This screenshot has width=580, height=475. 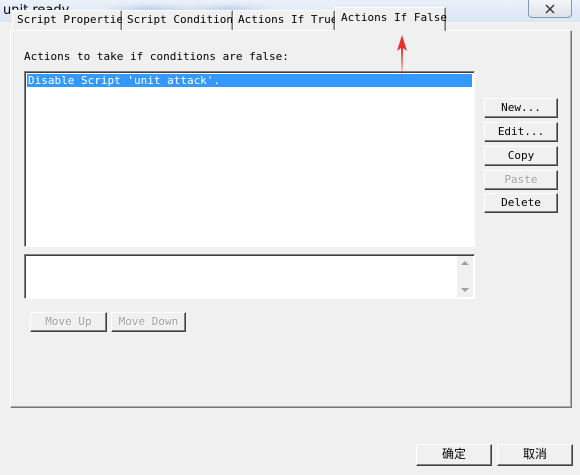 I want to click on close-icon, so click(x=550, y=8).